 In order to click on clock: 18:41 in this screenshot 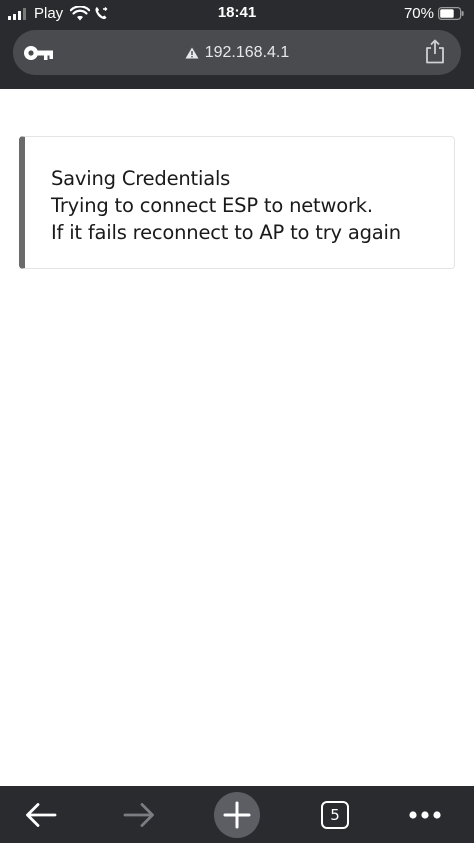, I will do `click(237, 12)`.